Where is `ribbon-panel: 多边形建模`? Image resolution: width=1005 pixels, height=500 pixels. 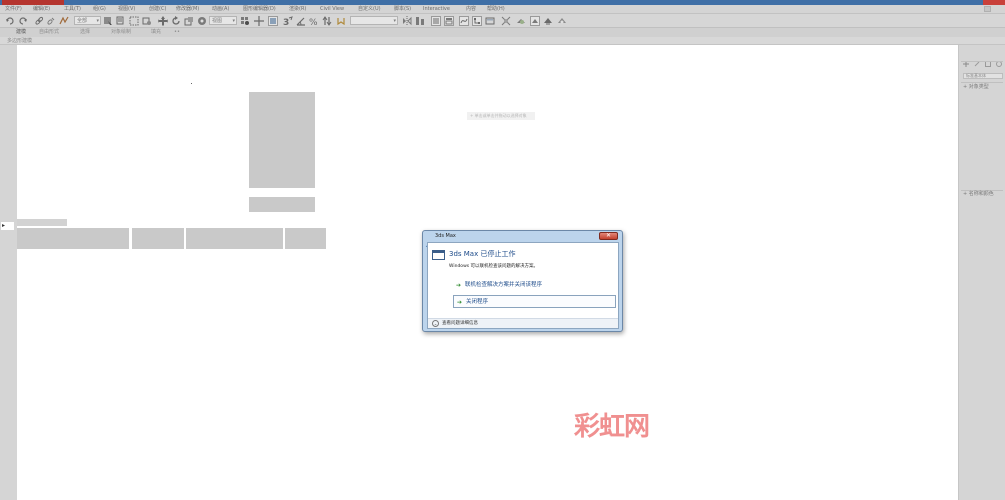
ribbon-panel: 多边形建模 is located at coordinates (502, 41).